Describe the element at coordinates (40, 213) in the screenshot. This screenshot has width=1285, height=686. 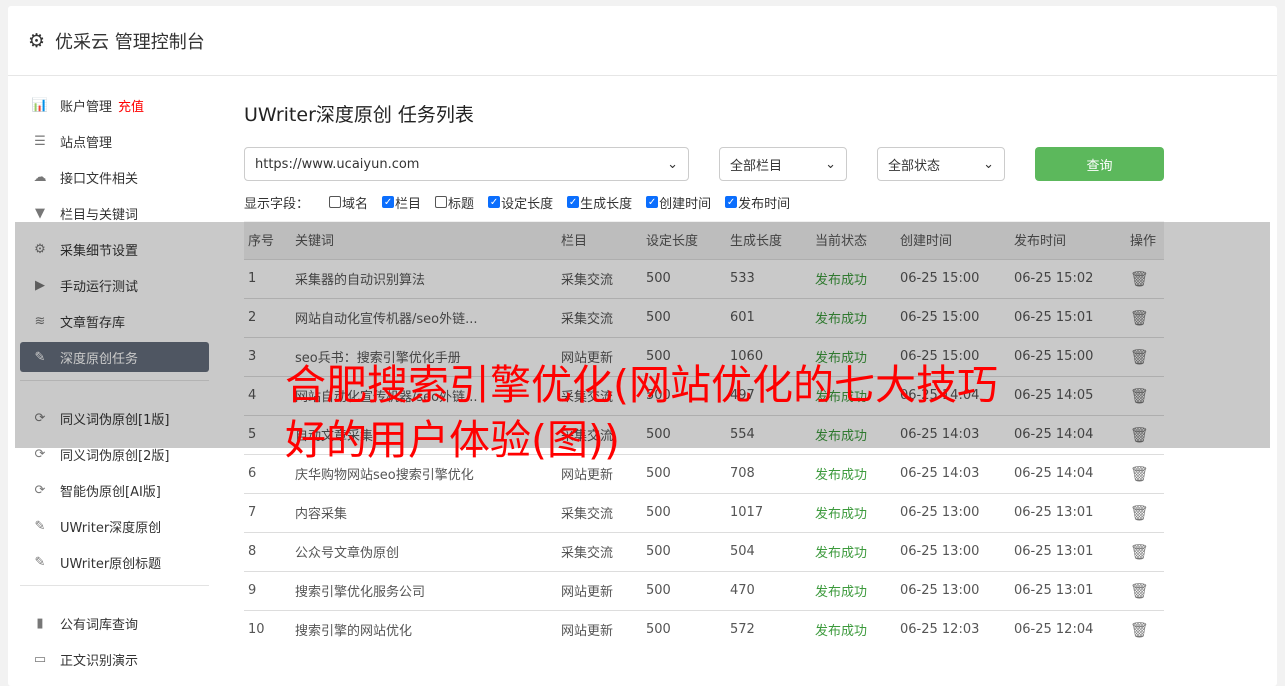
I see `filter-icon: ▼` at that location.